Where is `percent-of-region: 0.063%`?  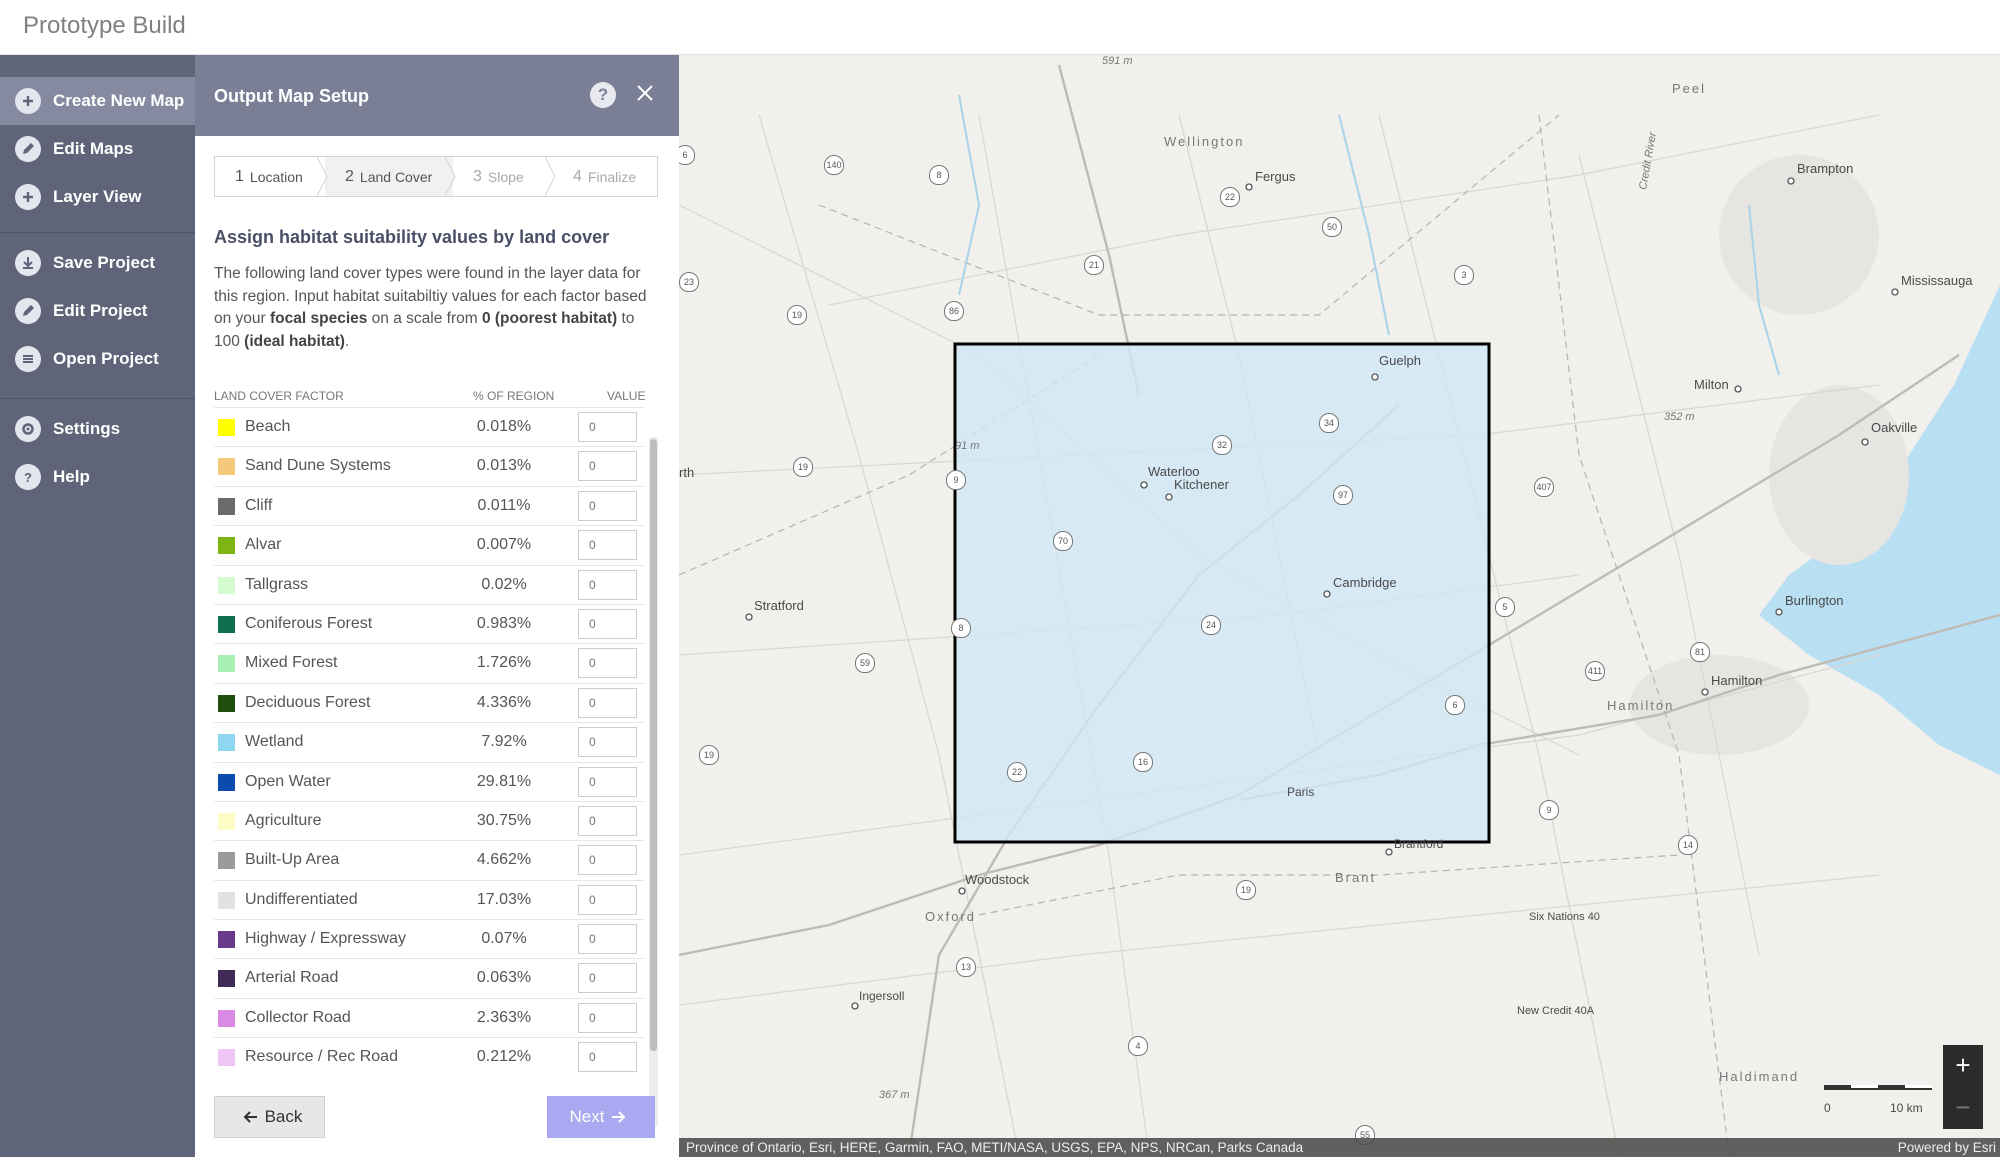
percent-of-region: 0.063% is located at coordinates (504, 978).